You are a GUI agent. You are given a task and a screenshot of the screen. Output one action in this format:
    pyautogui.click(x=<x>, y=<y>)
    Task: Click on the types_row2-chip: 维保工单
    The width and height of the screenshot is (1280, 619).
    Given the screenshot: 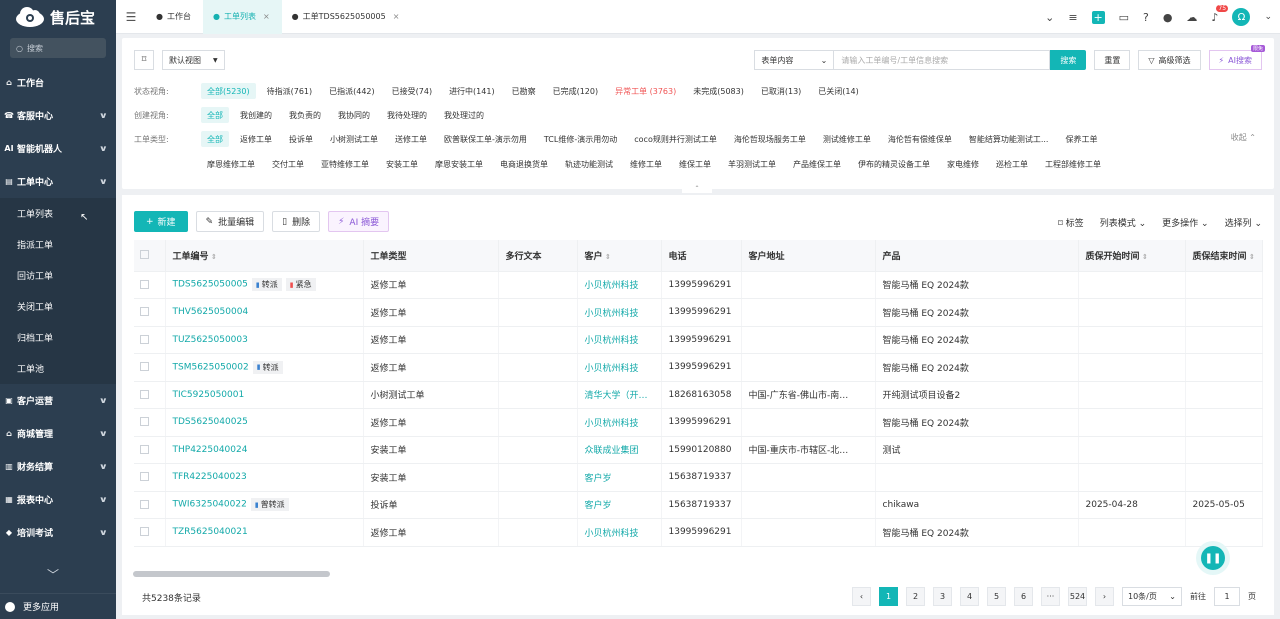 What is the action you would take?
    pyautogui.click(x=695, y=164)
    